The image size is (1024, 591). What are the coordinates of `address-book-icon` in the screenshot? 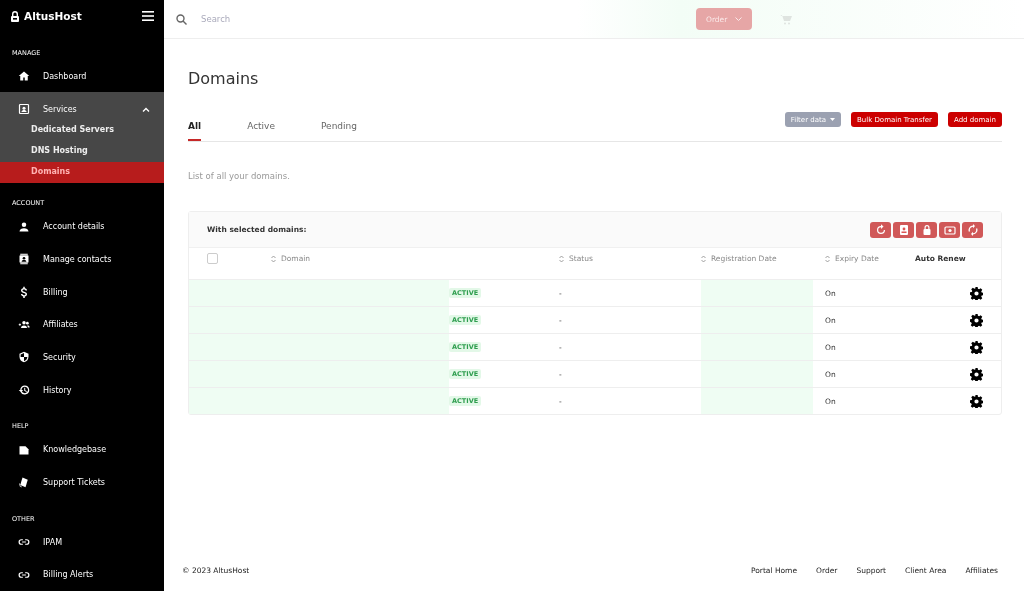 It's located at (24, 259).